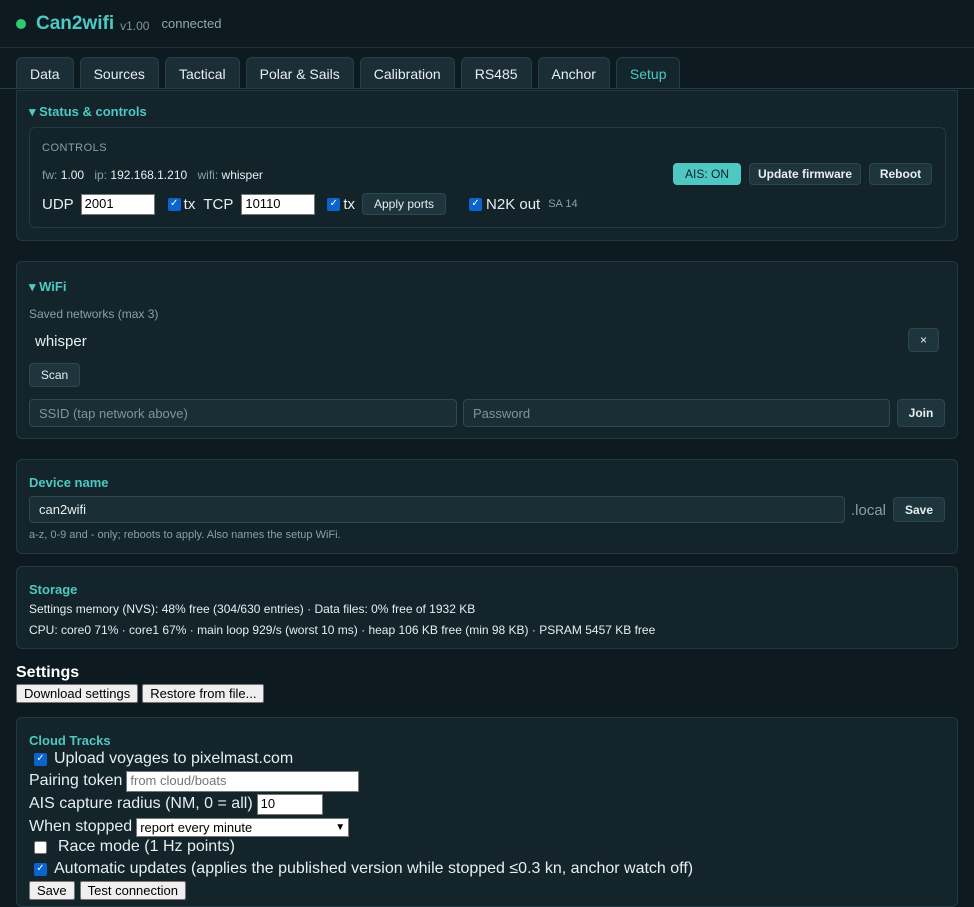 The image size is (974, 907). I want to click on tcp-label: TCP, so click(218, 204).